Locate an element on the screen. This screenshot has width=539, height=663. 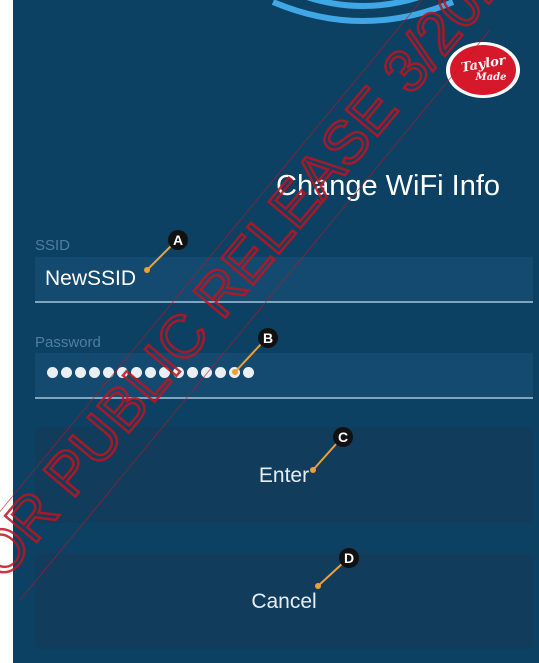
password-mask is located at coordinates (150, 374).